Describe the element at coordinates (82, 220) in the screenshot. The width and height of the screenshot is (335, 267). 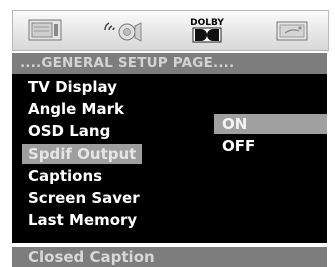
I see `menu-item-last-memory: Last Memory` at that location.